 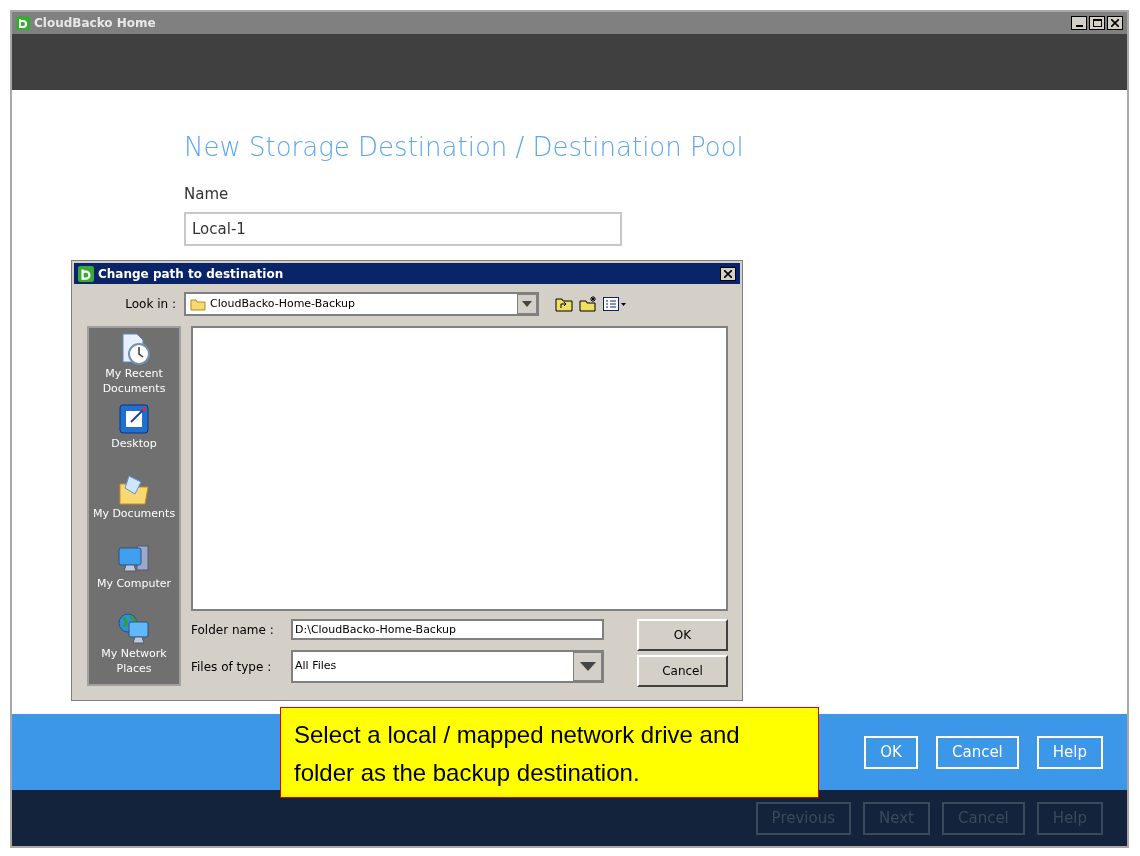 What do you see at coordinates (207, 194) in the screenshot?
I see `name-label: Name` at bounding box center [207, 194].